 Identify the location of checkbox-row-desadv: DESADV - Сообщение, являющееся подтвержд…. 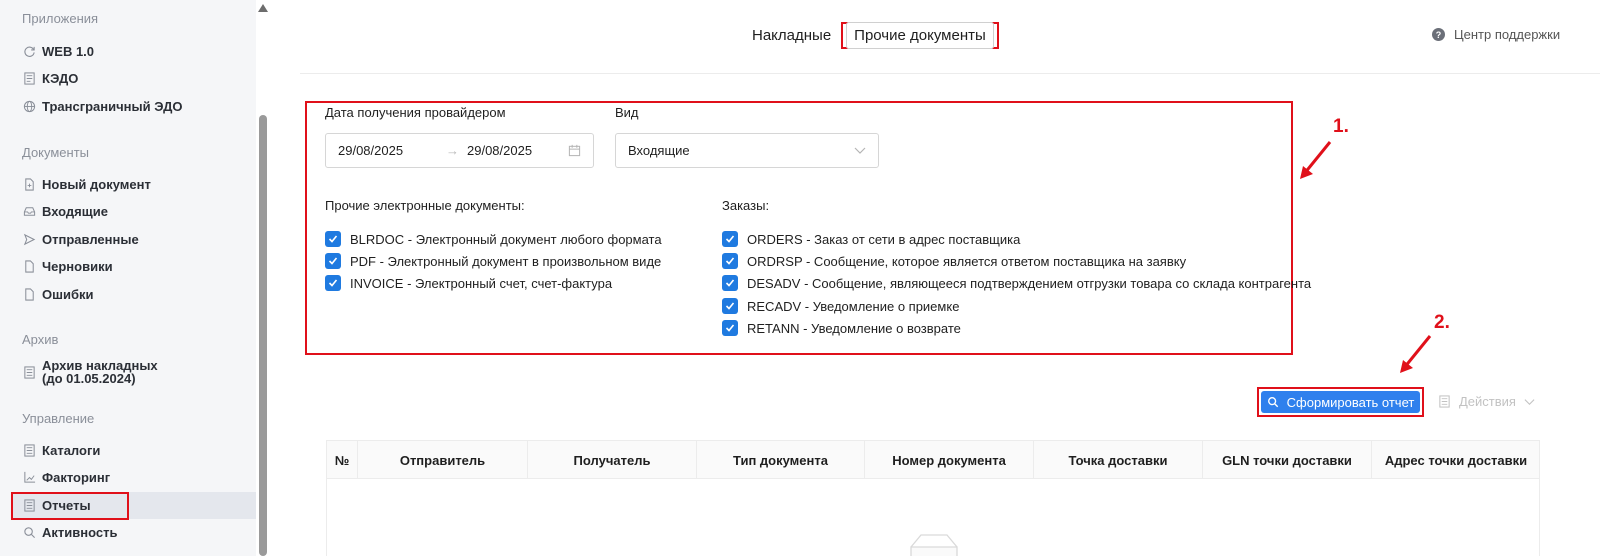
(1016, 283).